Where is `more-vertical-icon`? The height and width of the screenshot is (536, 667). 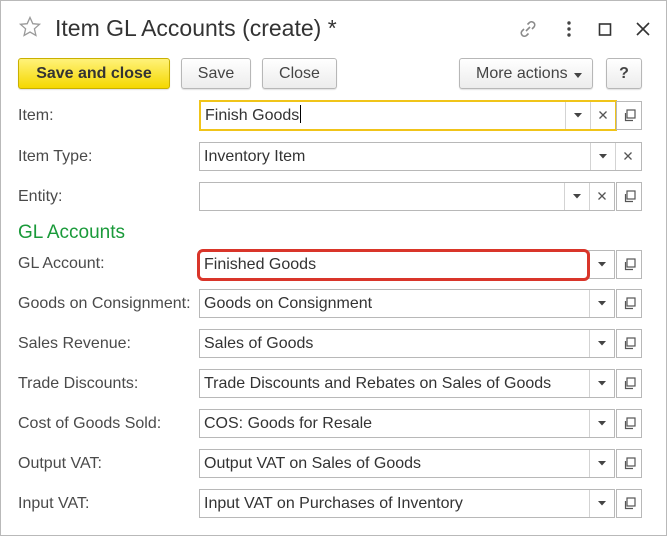
more-vertical-icon is located at coordinates (569, 29).